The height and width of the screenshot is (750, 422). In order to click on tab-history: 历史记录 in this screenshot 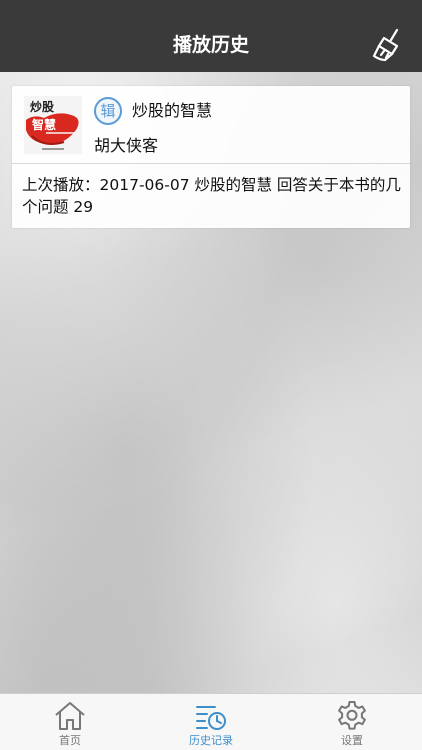, I will do `click(211, 722)`.